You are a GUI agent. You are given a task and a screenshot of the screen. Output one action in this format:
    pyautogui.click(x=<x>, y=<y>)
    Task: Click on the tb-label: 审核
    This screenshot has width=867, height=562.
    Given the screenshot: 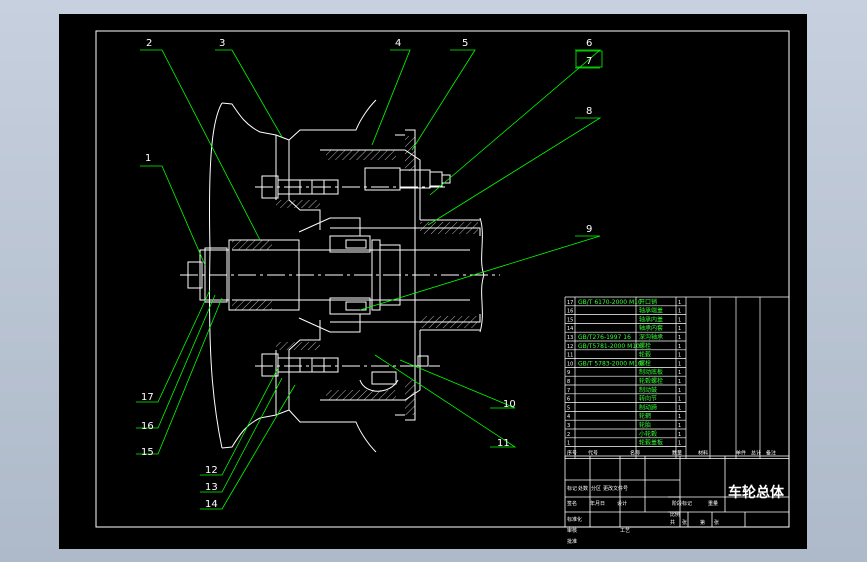 What is the action you would take?
    pyautogui.click(x=572, y=530)
    